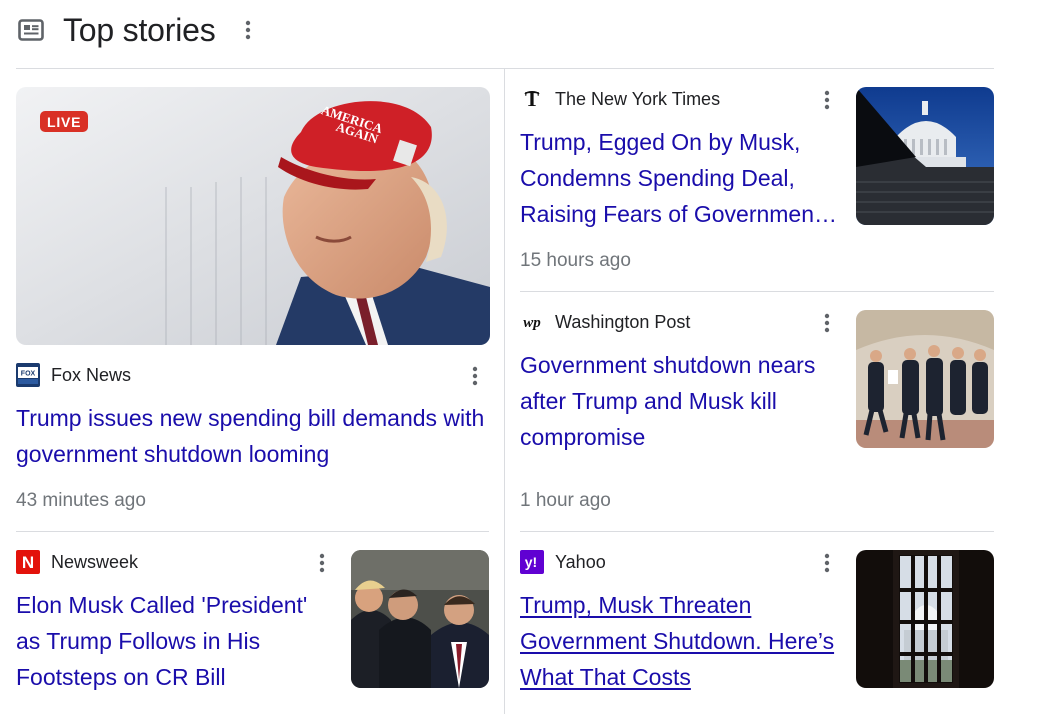 The width and height of the screenshot is (1057, 714). I want to click on newsweek-logo: N, so click(28, 562).